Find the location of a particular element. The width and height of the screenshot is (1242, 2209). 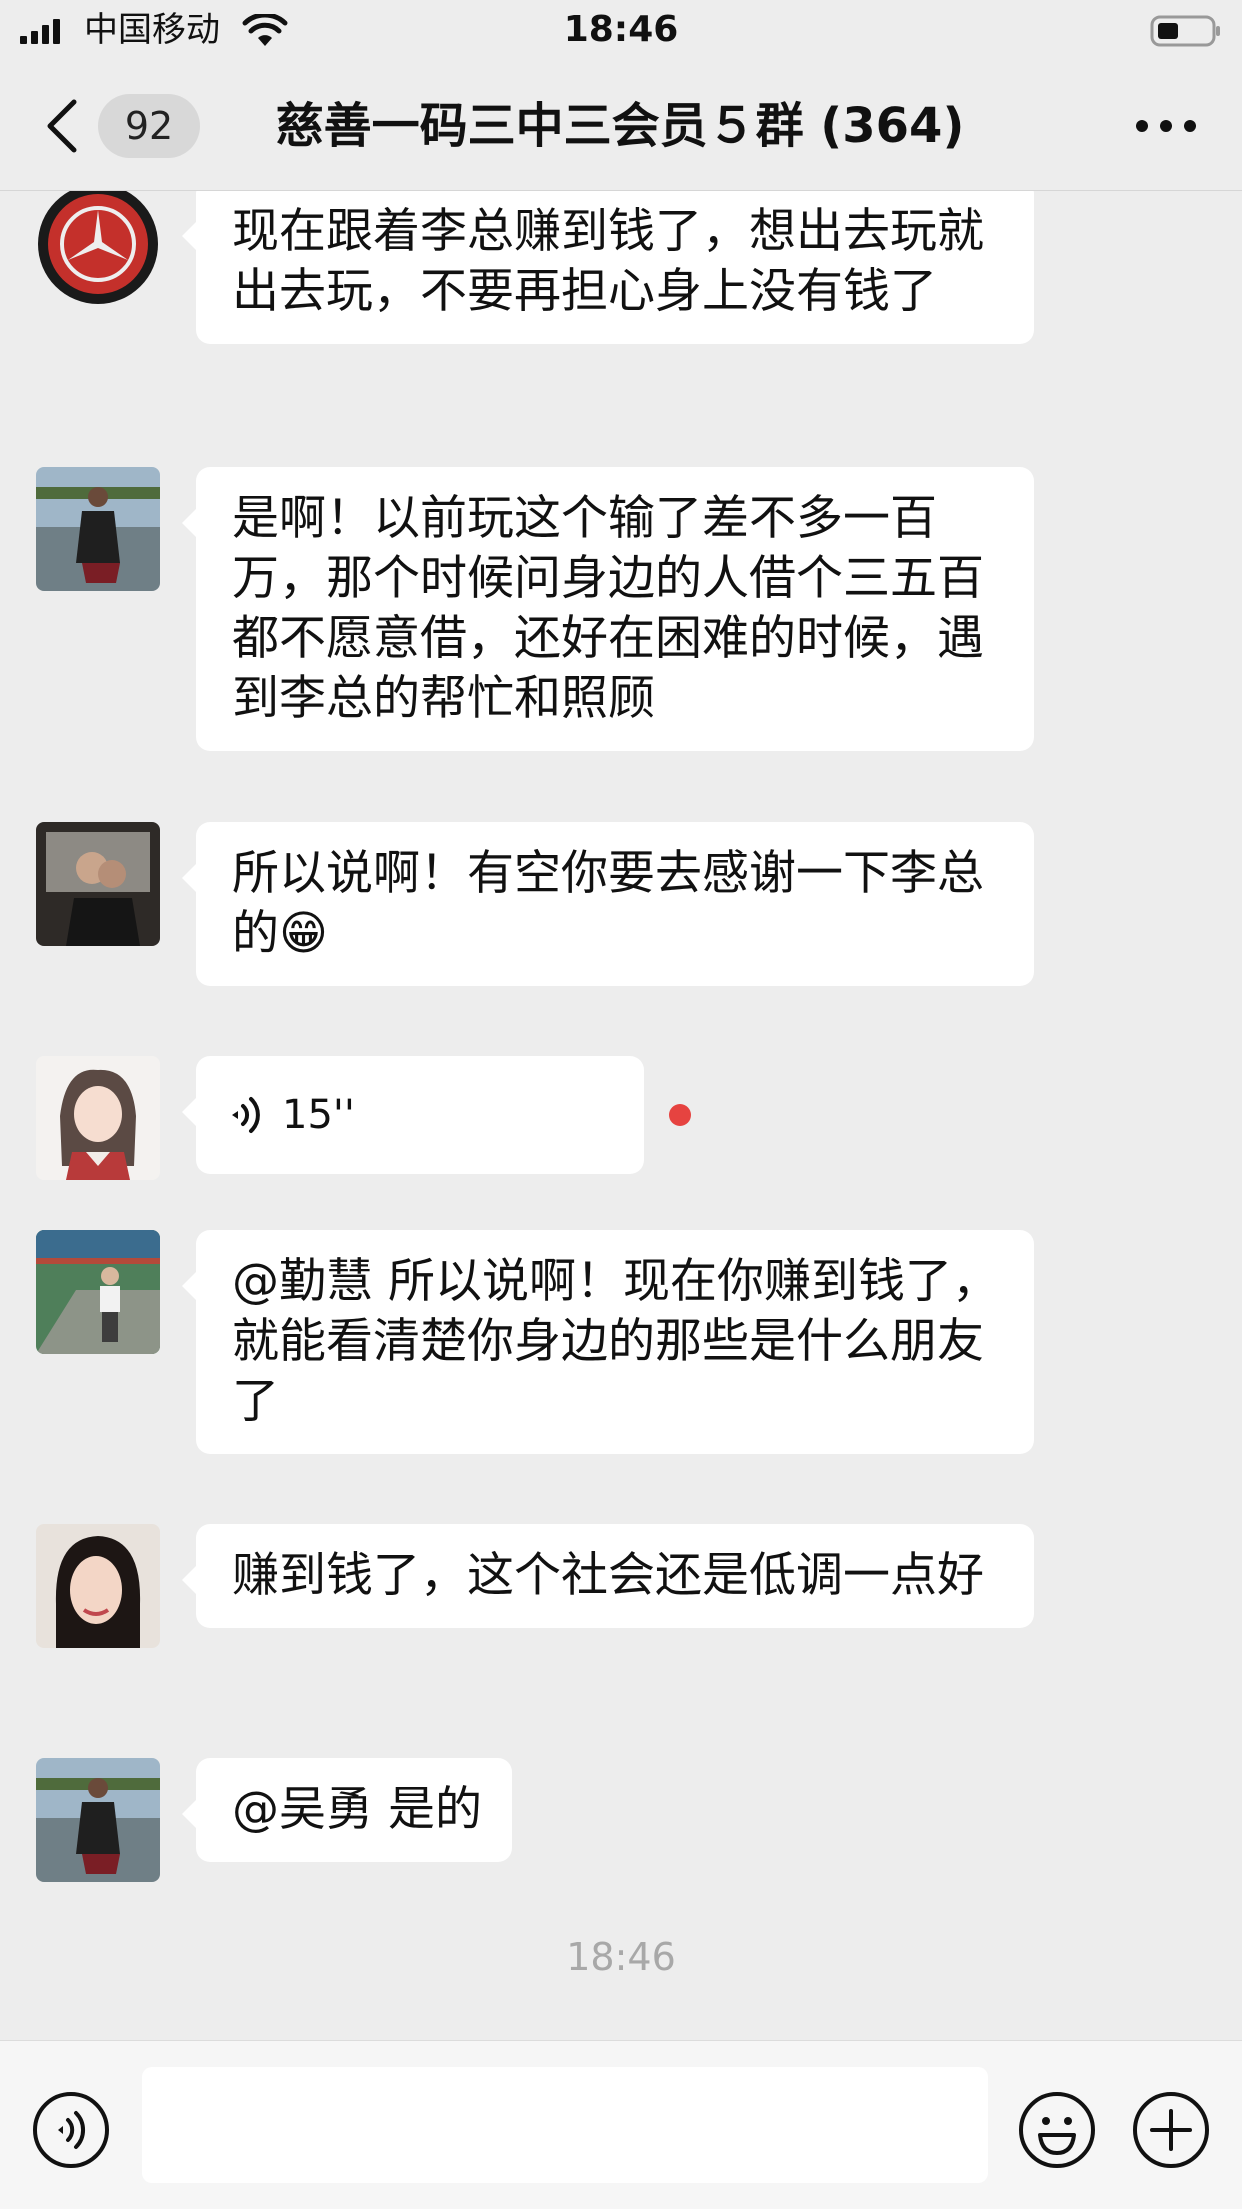

battery-icon is located at coordinates (1185, 31).